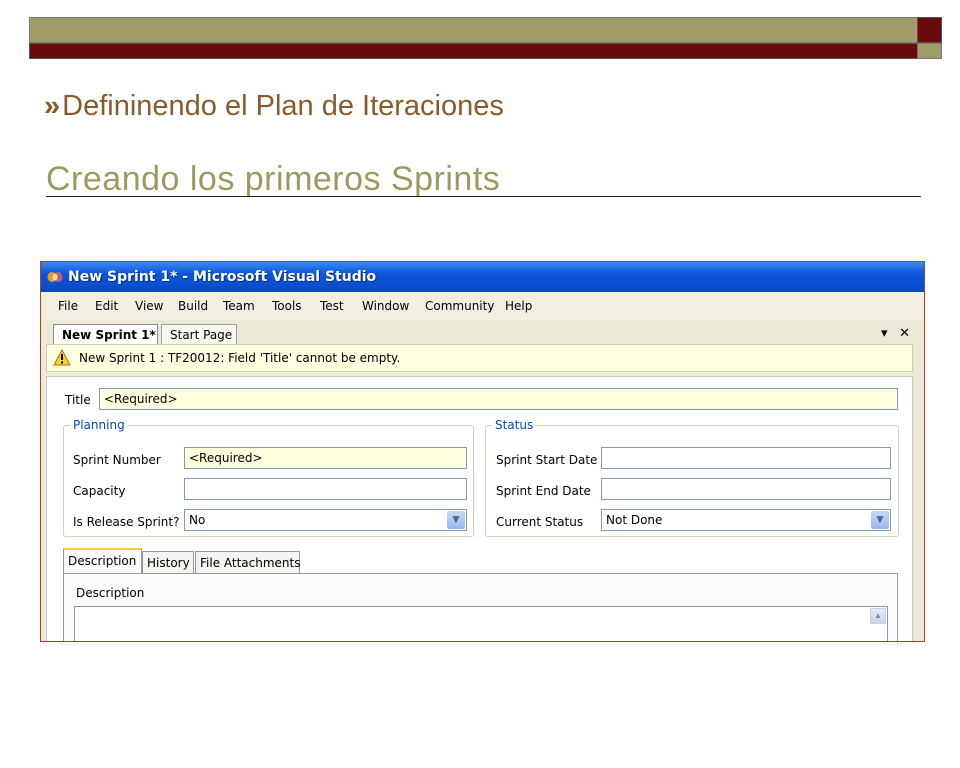  I want to click on header-bar-bottom, so click(485, 51).